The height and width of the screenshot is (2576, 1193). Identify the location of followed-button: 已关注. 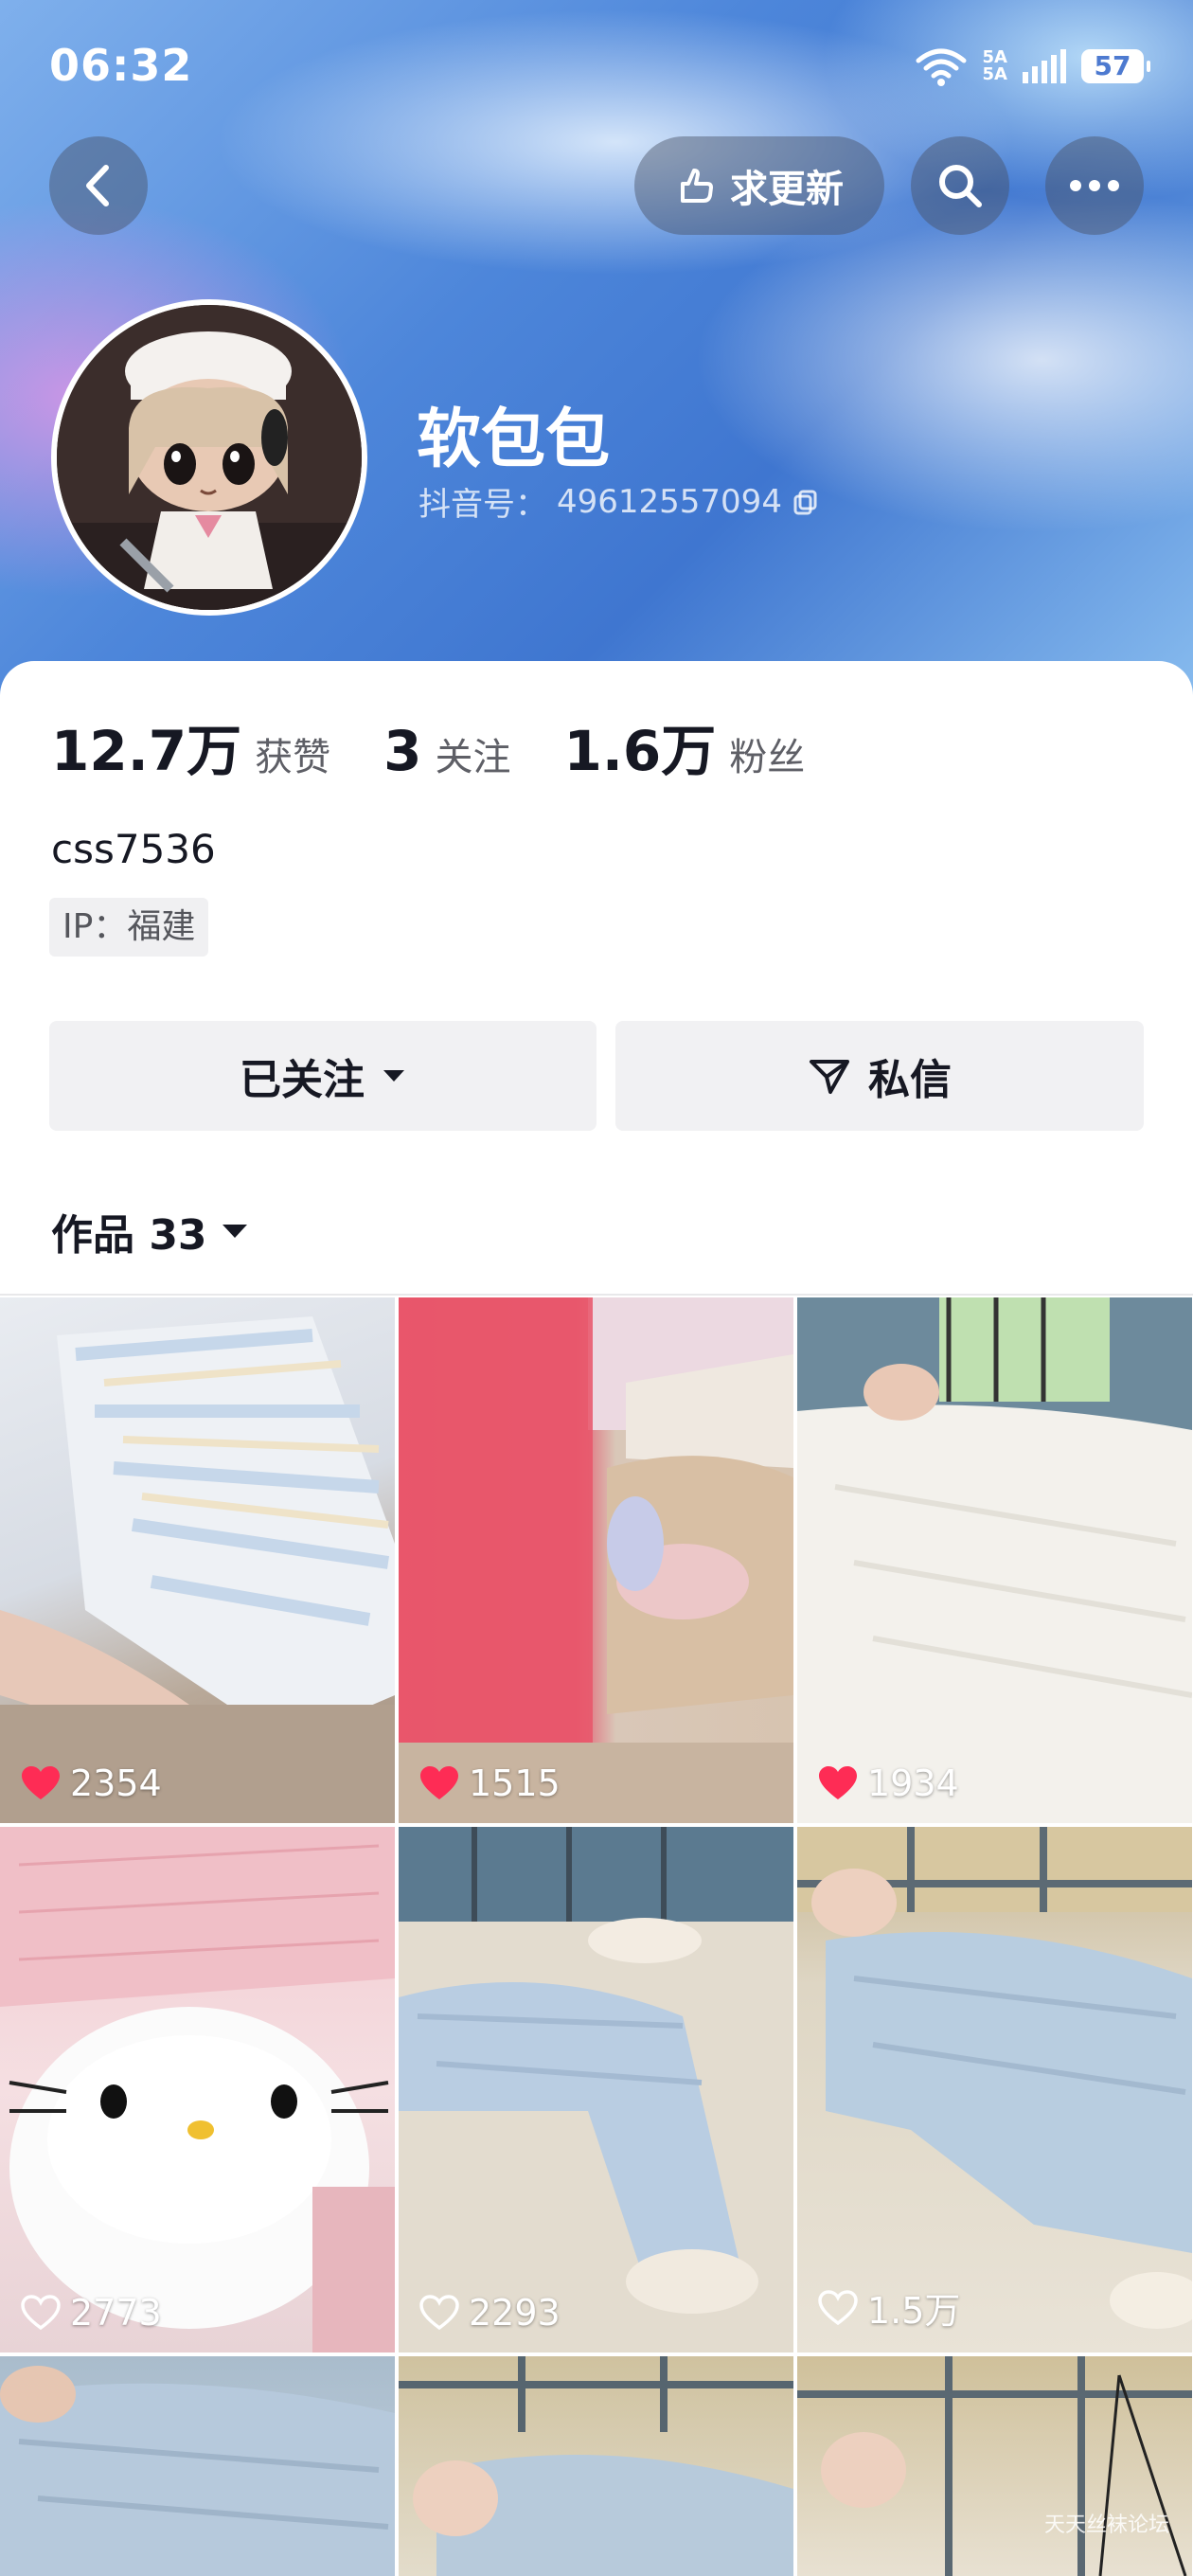
(322, 1076).